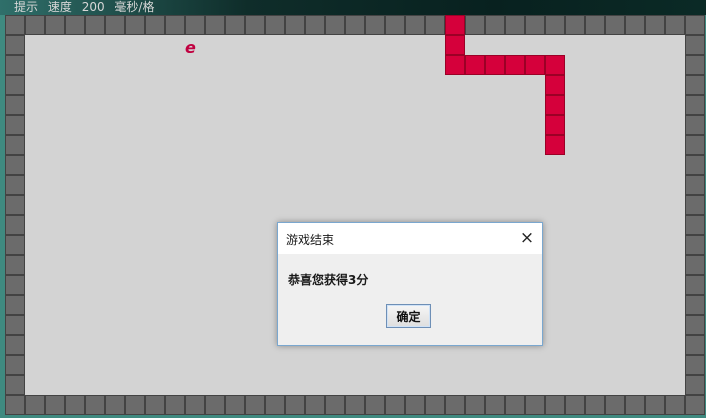 The image size is (706, 418). Describe the element at coordinates (408, 316) in the screenshot. I see `ok-button: 确定` at that location.